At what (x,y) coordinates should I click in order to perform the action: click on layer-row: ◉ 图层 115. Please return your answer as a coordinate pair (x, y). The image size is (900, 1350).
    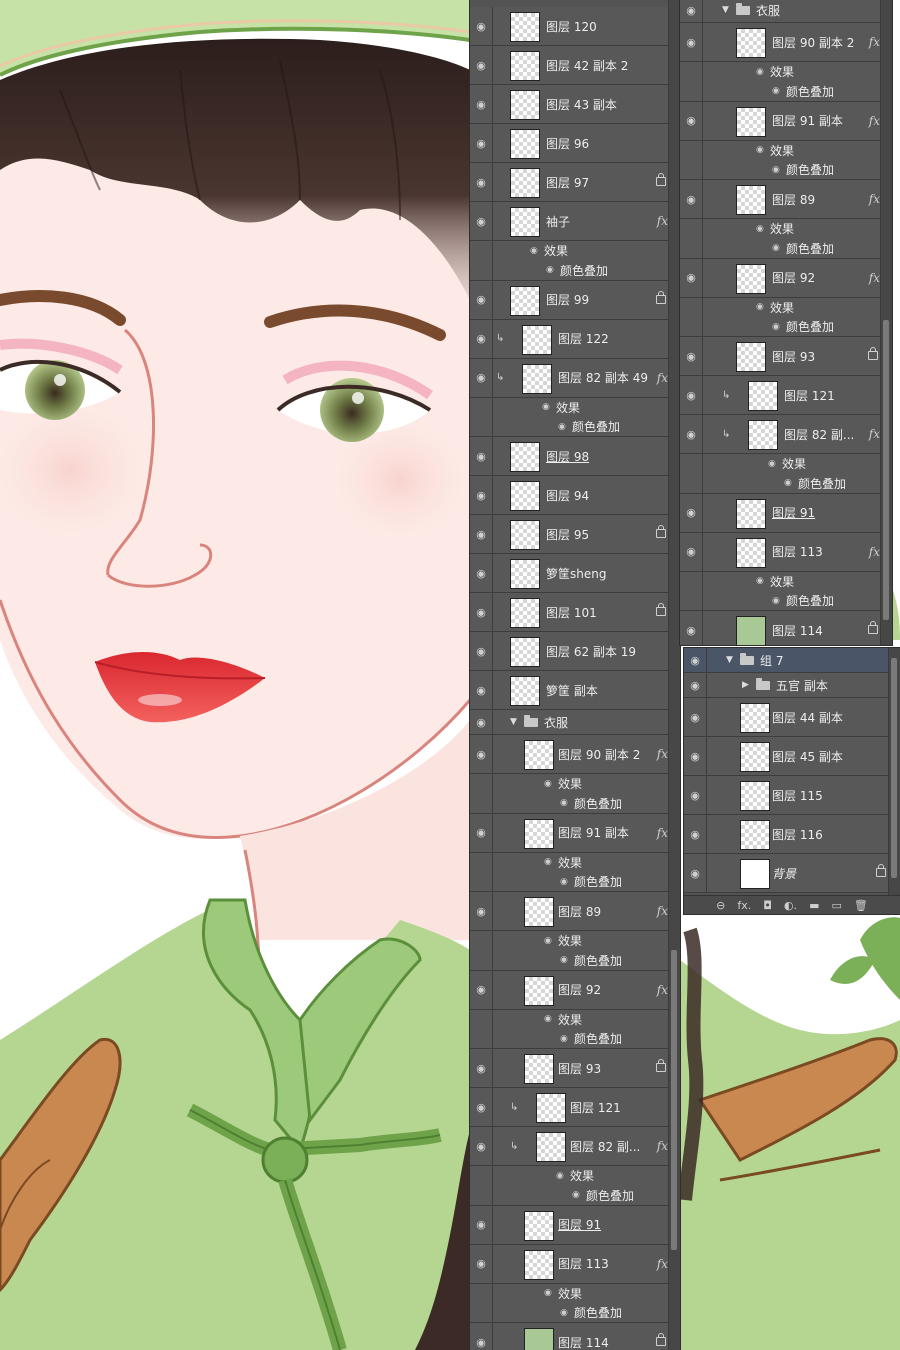
    Looking at the image, I should click on (792, 795).